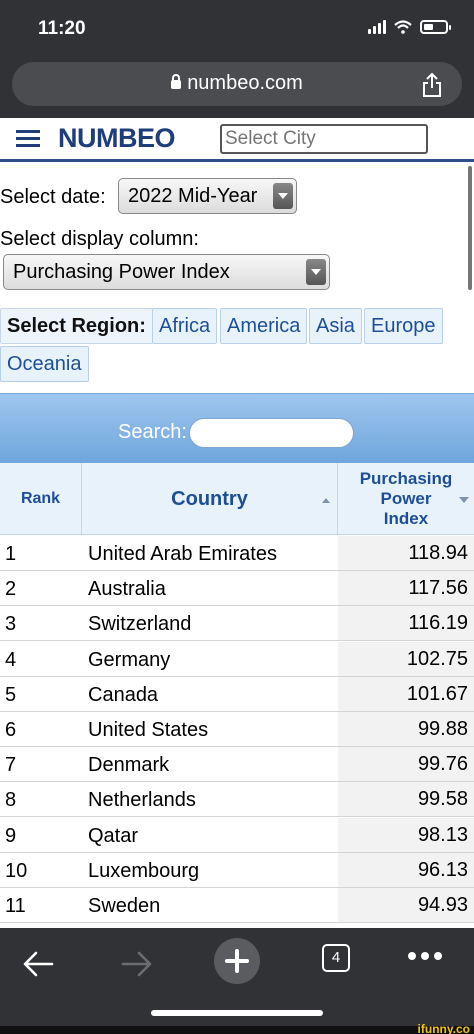  What do you see at coordinates (11, 589) in the screenshot?
I see `rank-cell: 2` at bounding box center [11, 589].